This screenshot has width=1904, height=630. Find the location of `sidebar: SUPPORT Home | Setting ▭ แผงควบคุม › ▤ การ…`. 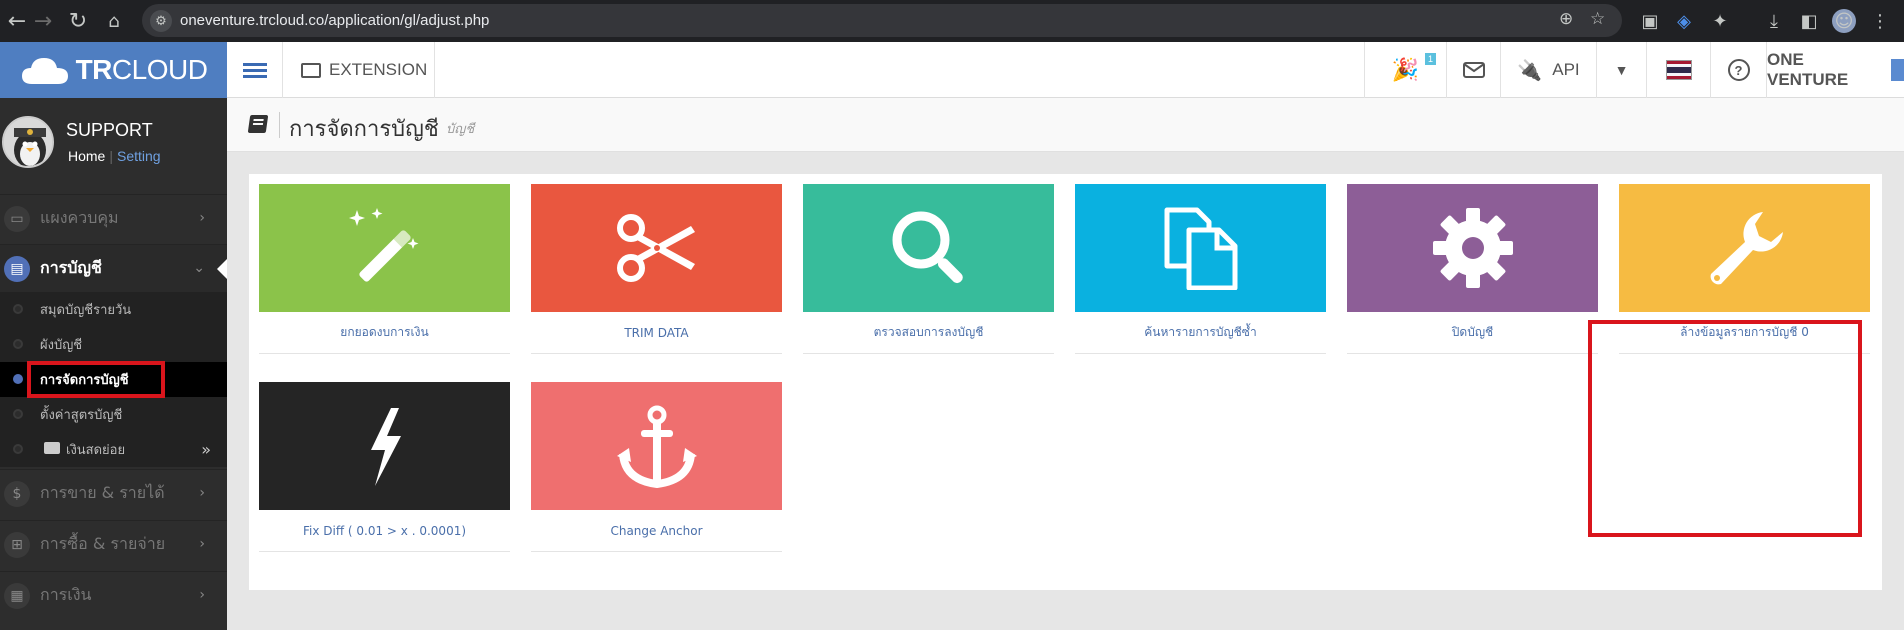

sidebar: SUPPORT Home | Setting ▭ แผงควบคุม › ▤ การ… is located at coordinates (113, 364).